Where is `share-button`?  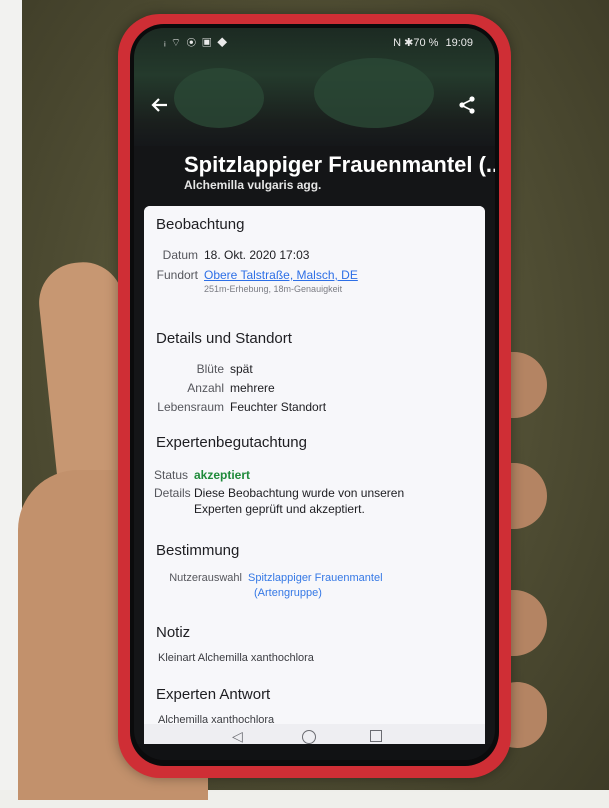
share-button is located at coordinates (467, 108).